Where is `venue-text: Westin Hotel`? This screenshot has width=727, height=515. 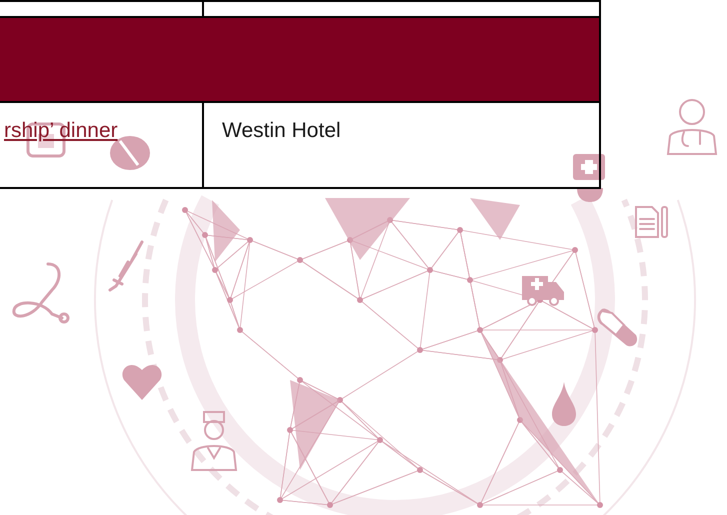
venue-text: Westin Hotel is located at coordinates (281, 131).